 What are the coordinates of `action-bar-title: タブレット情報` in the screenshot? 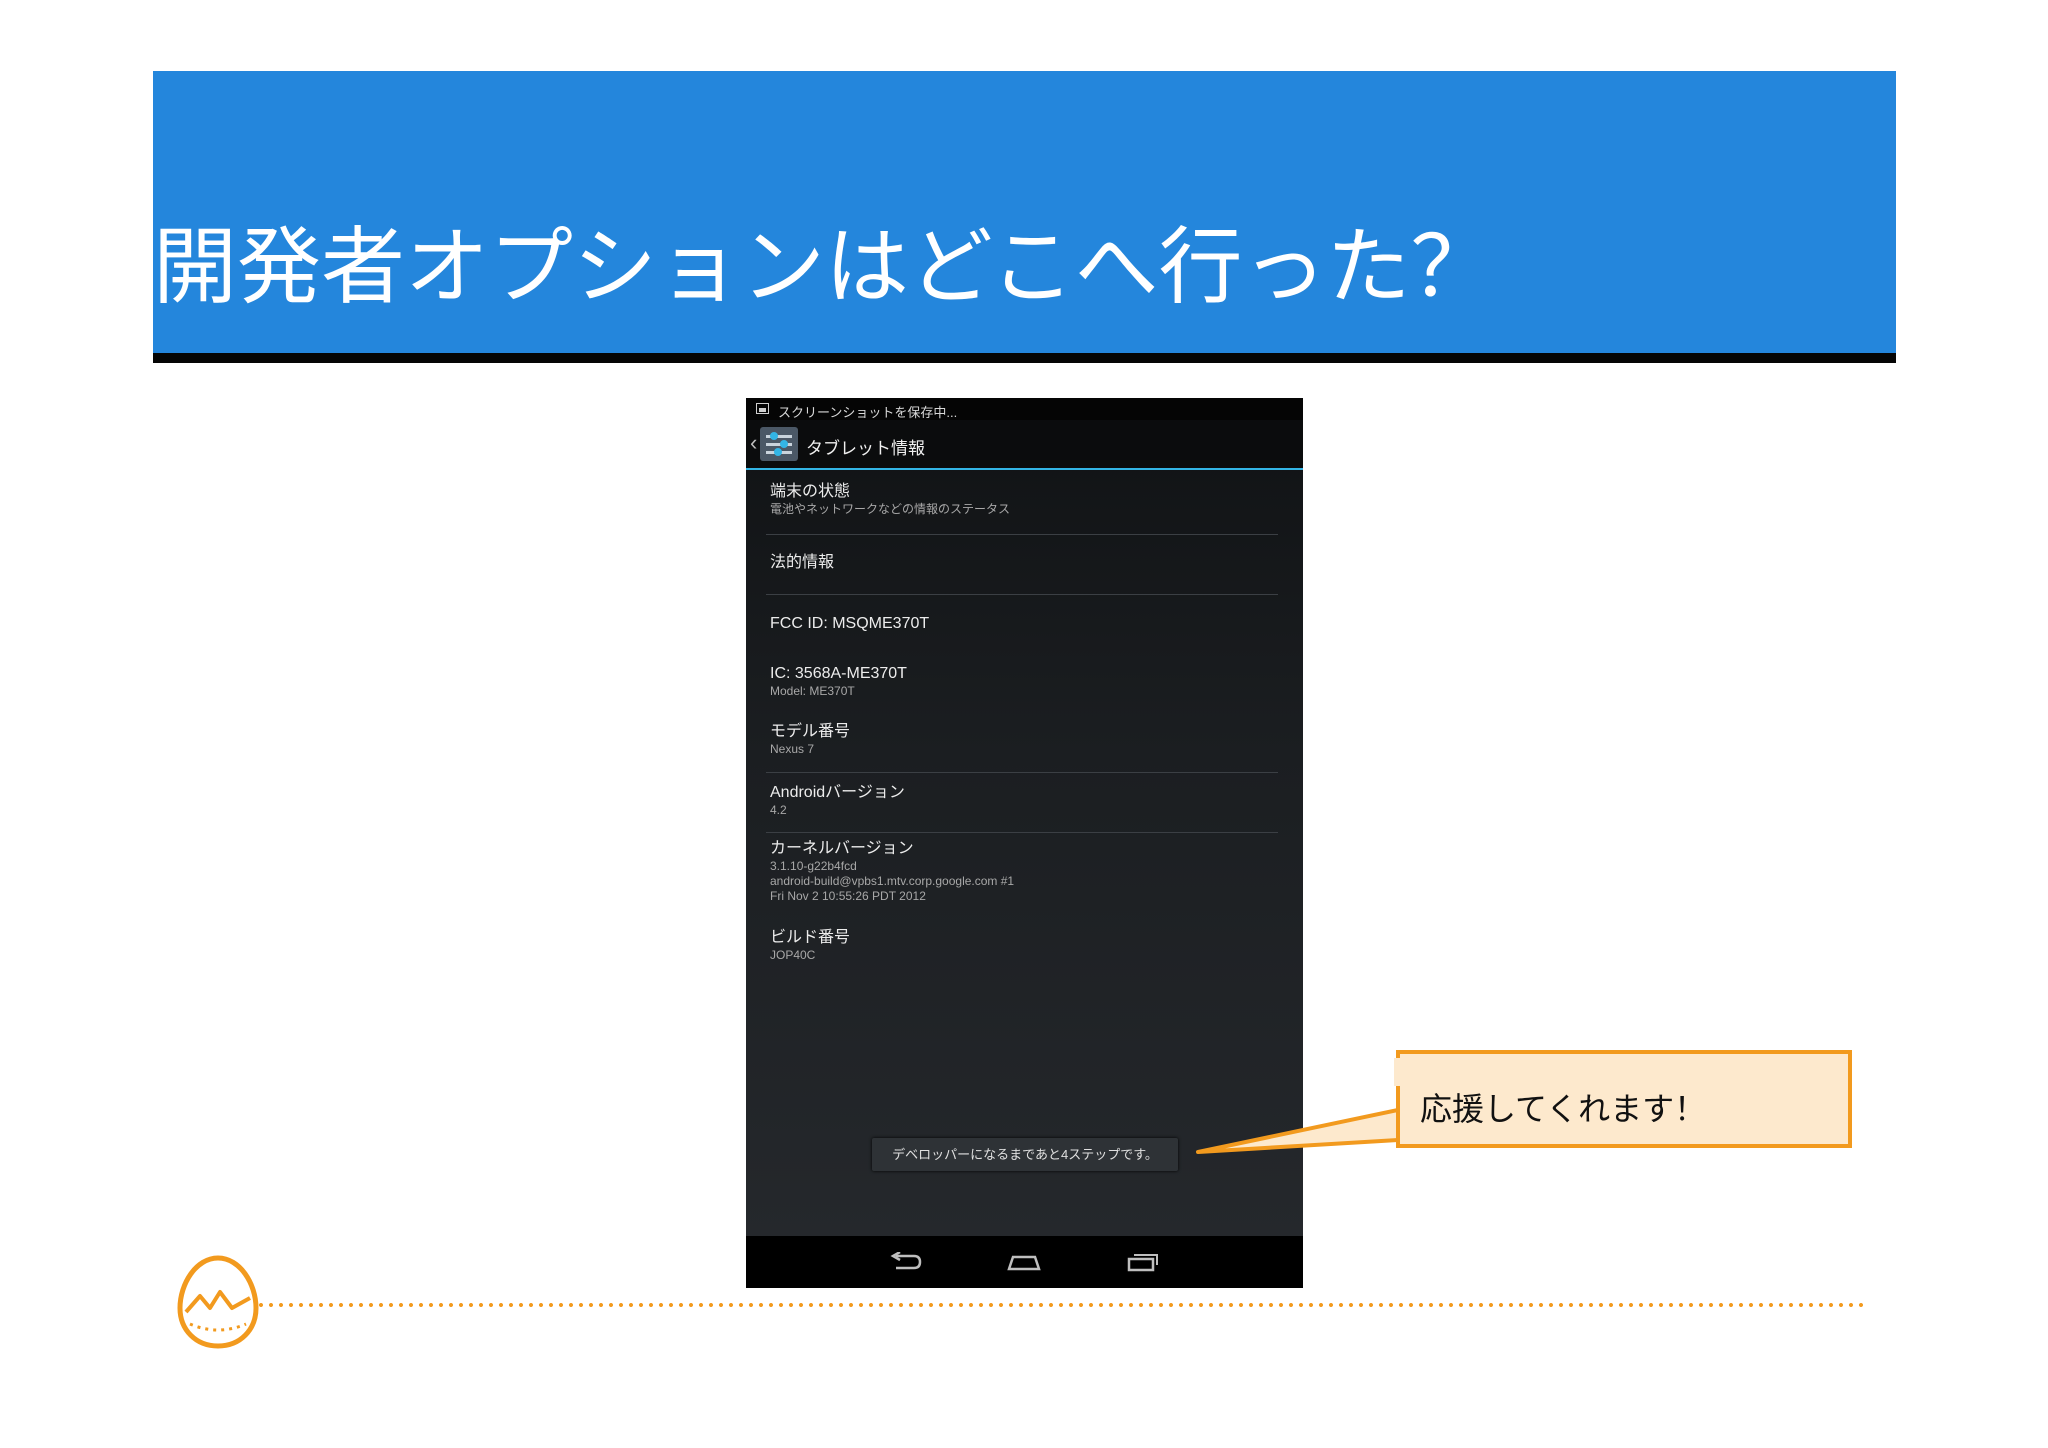 It's located at (865, 448).